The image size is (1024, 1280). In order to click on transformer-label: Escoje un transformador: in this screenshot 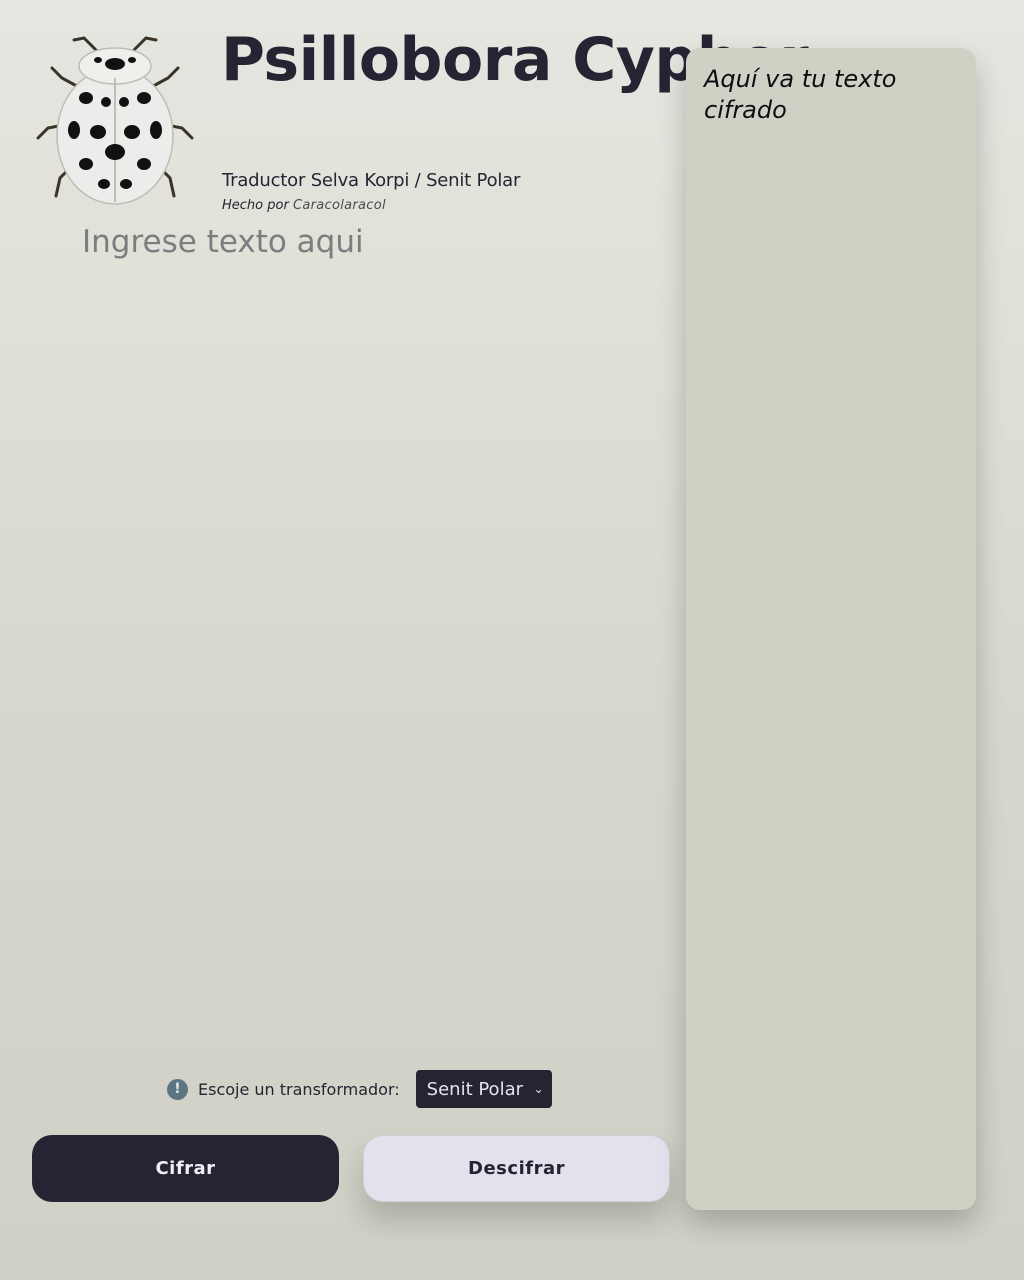, I will do `click(299, 1089)`.